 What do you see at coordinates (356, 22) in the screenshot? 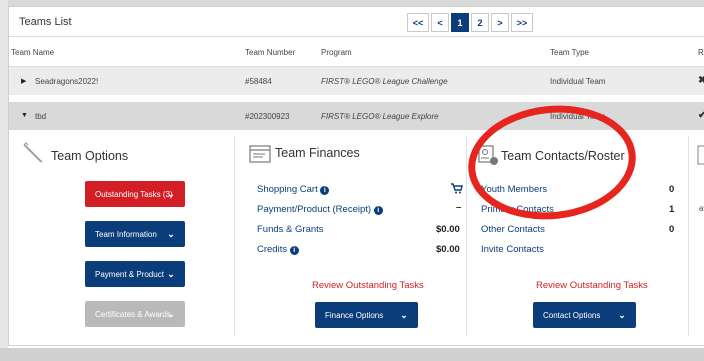
I see `list-header: Teams List << < 1 2 > >>` at bounding box center [356, 22].